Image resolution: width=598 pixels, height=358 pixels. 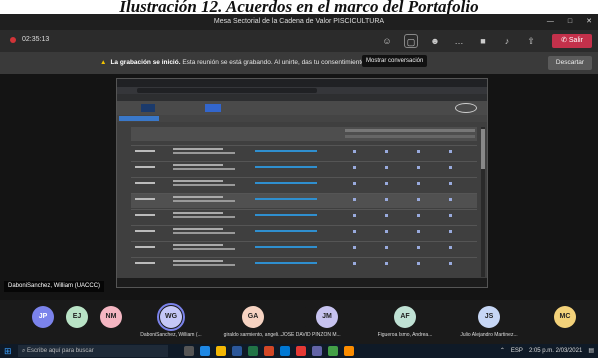 I want to click on record-icon, so click(x=13, y=39).